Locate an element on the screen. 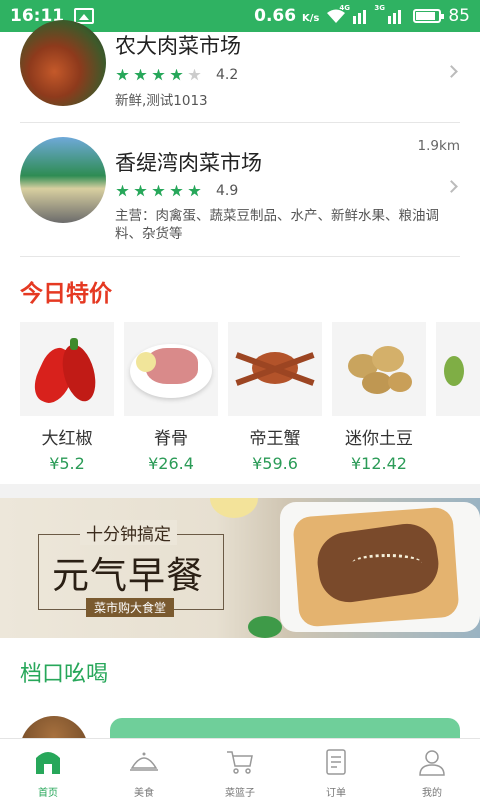 Image resolution: width=480 pixels, height=800 pixels. product-name is located at coordinates (458, 436).